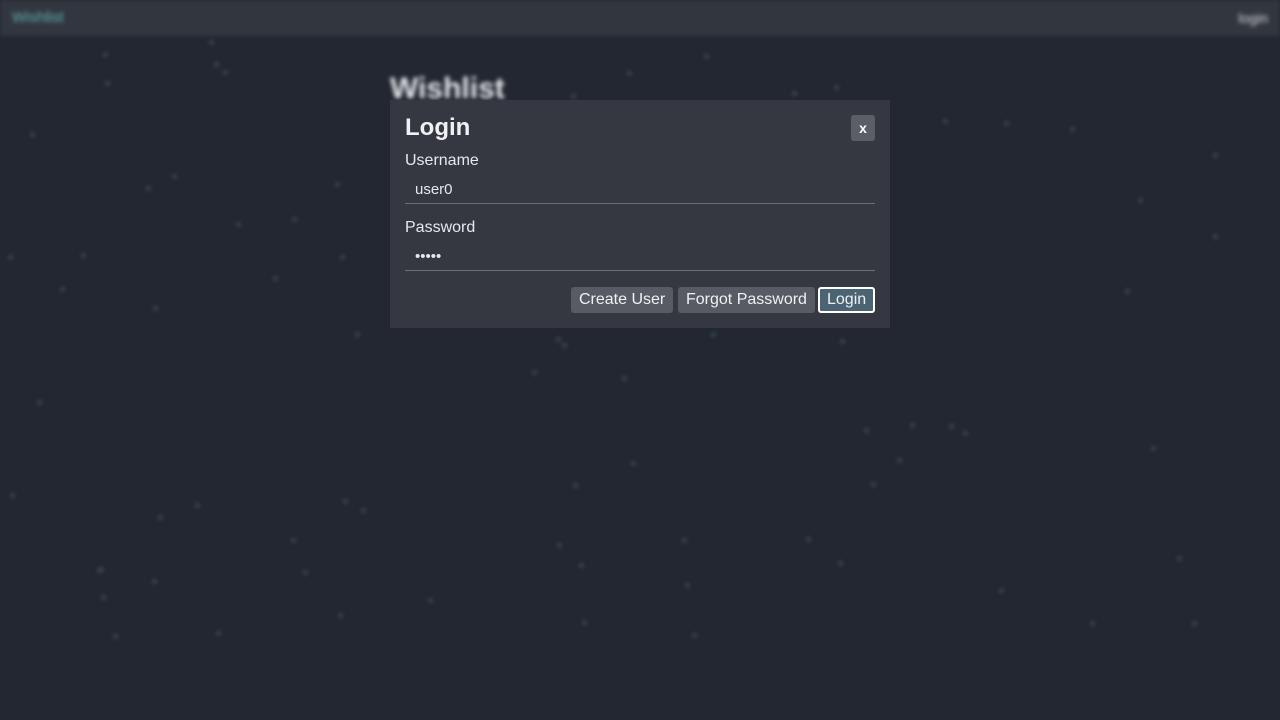 This screenshot has width=1280, height=720. Describe the element at coordinates (863, 128) in the screenshot. I see `close-button: x` at that location.